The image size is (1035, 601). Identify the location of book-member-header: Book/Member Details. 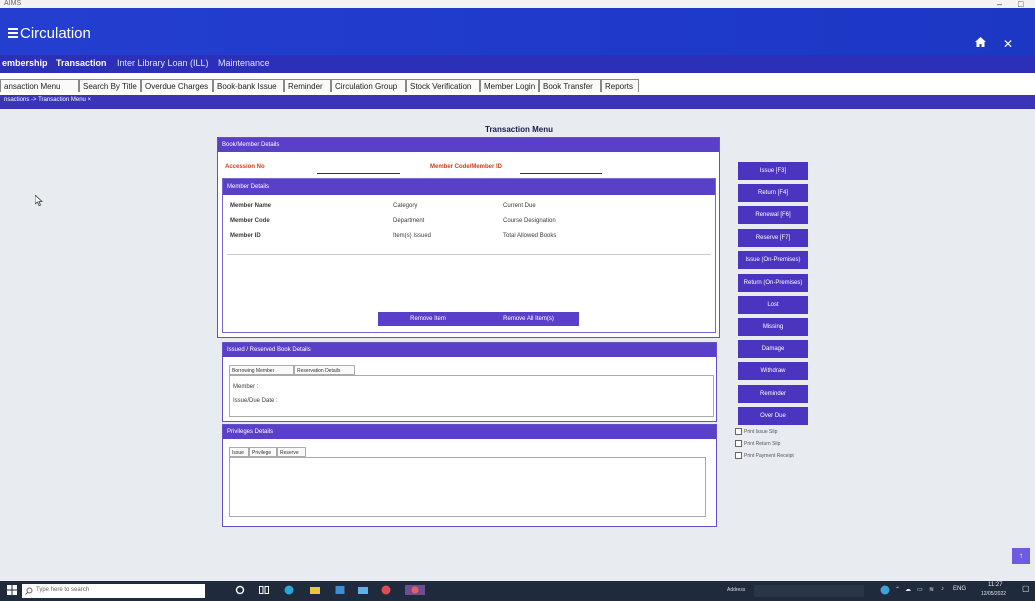
(468, 145).